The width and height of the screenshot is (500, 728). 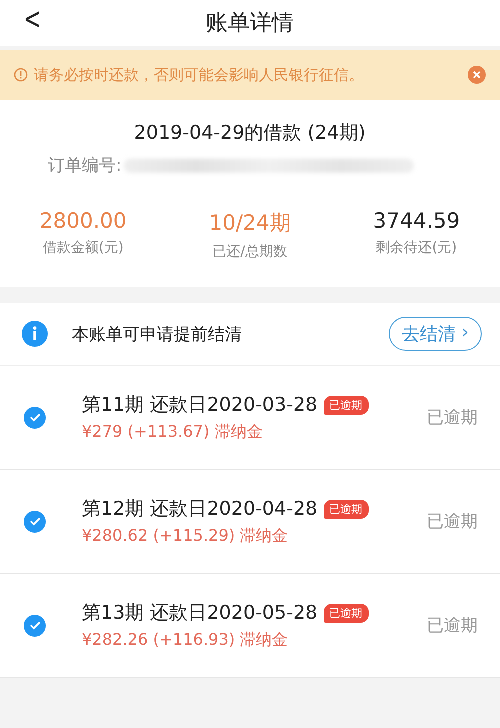 What do you see at coordinates (83, 221) in the screenshot?
I see `stat-value: 2800.00` at bounding box center [83, 221].